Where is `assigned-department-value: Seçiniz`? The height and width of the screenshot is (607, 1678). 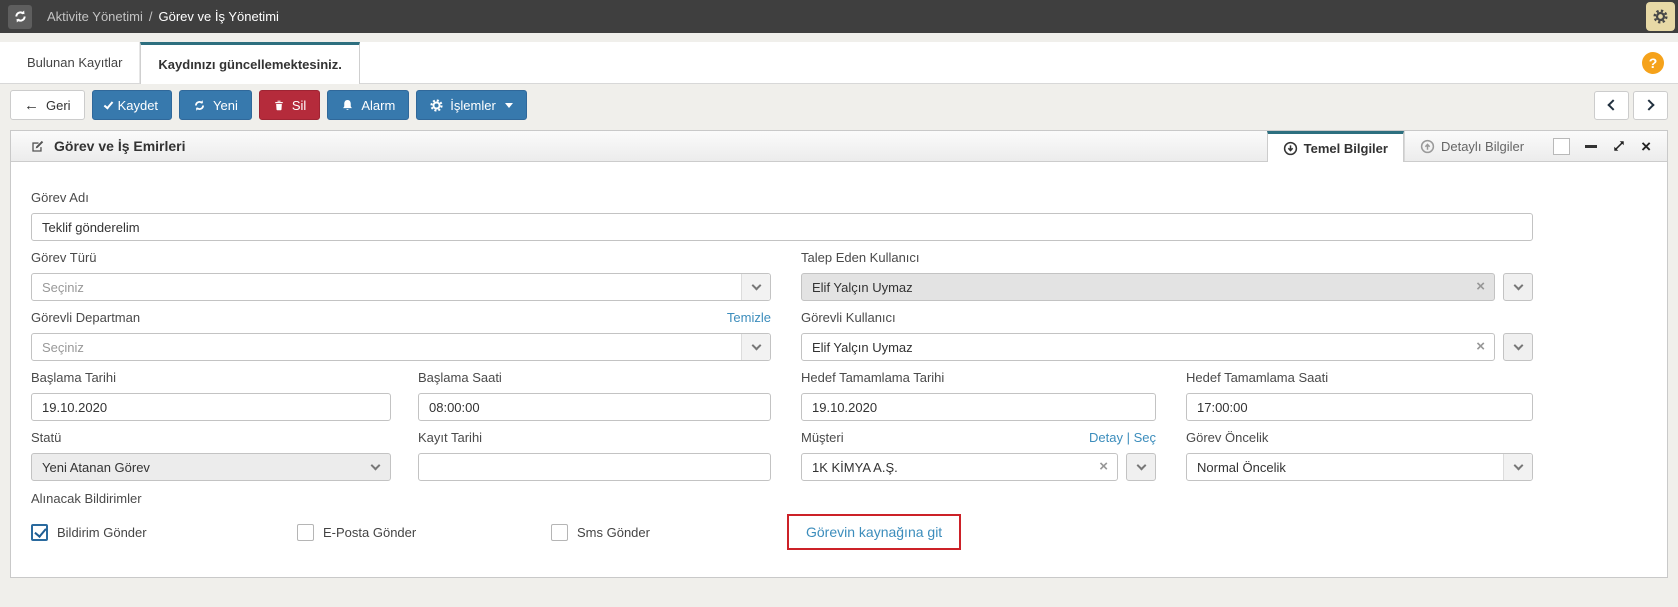
assigned-department-value: Seçiniz is located at coordinates (63, 347).